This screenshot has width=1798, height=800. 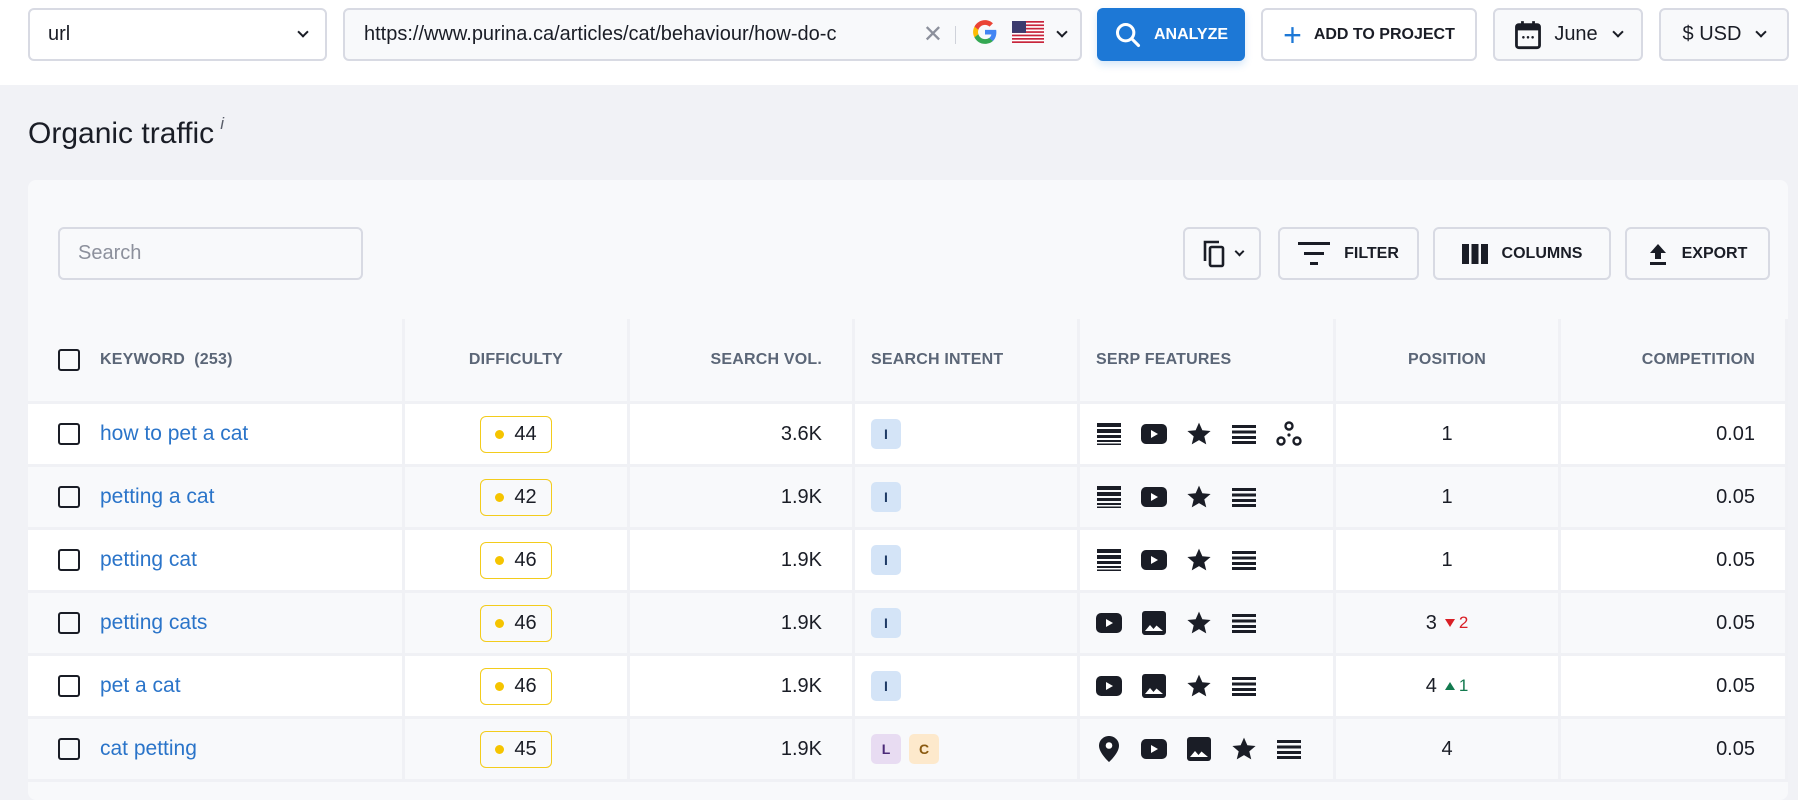 I want to click on table-row: pet a cat 46 1.9K I 41 0.05, so click(x=908, y=687).